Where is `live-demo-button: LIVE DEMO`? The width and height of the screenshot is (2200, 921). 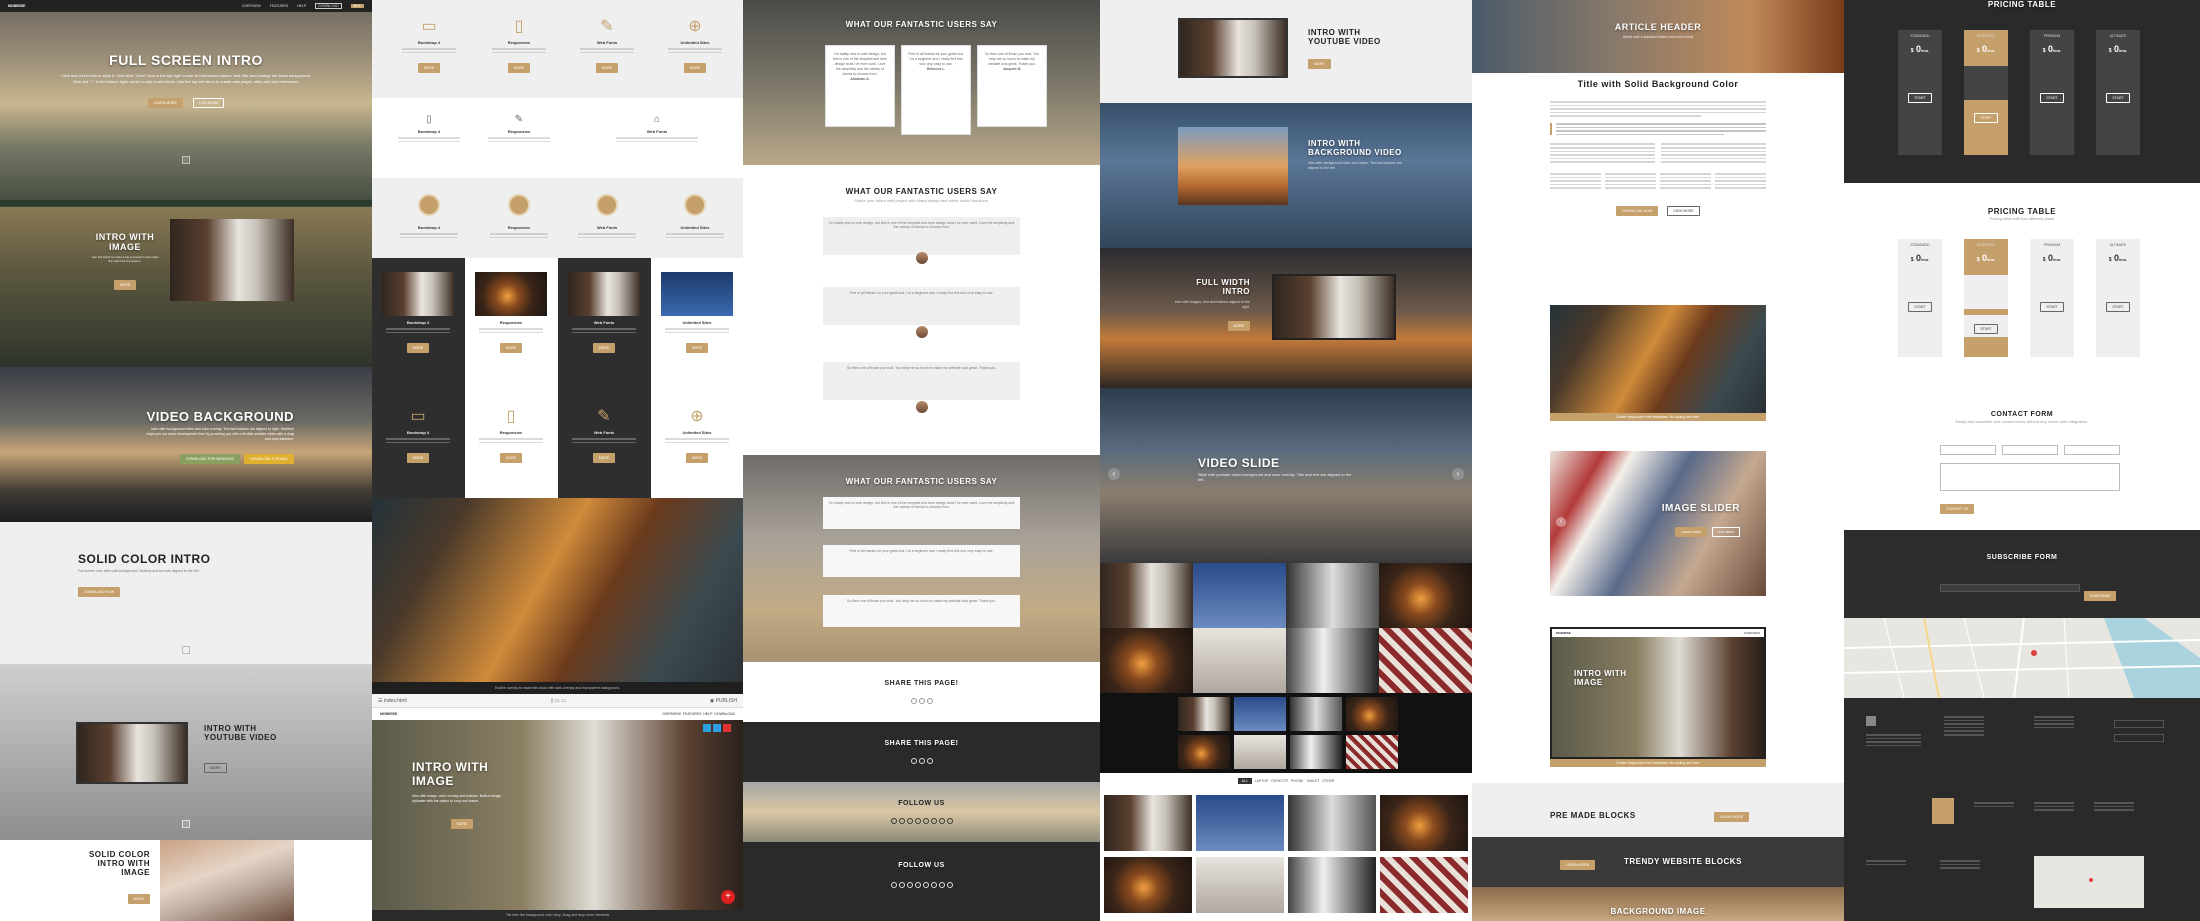 live-demo-button: LIVE DEMO is located at coordinates (209, 103).